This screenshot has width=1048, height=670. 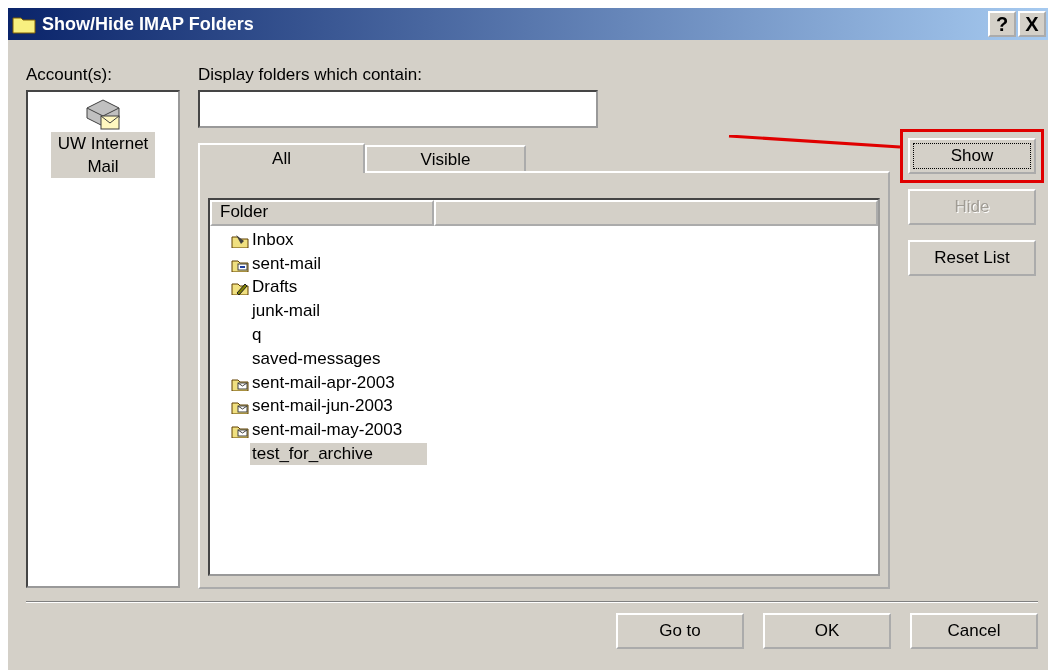 I want to click on folder-item: Drafts, so click(x=275, y=287).